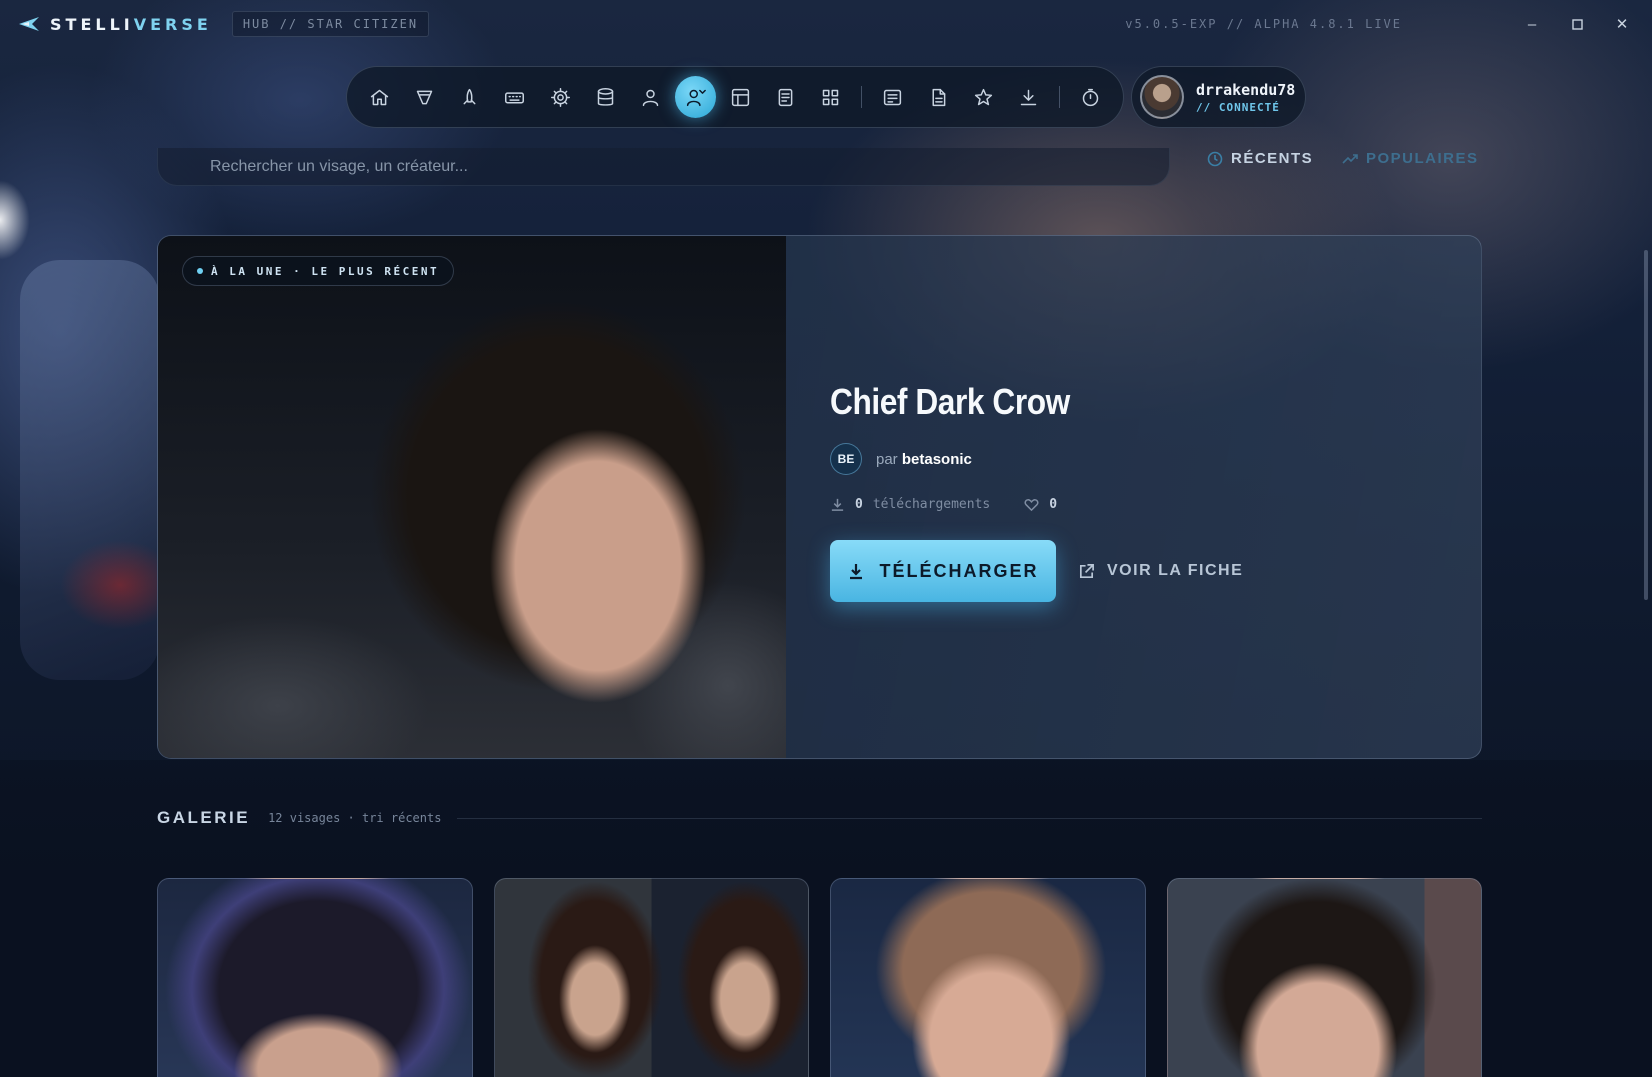  I want to click on sort-recent-label: RÉCENTS, so click(1272, 158).